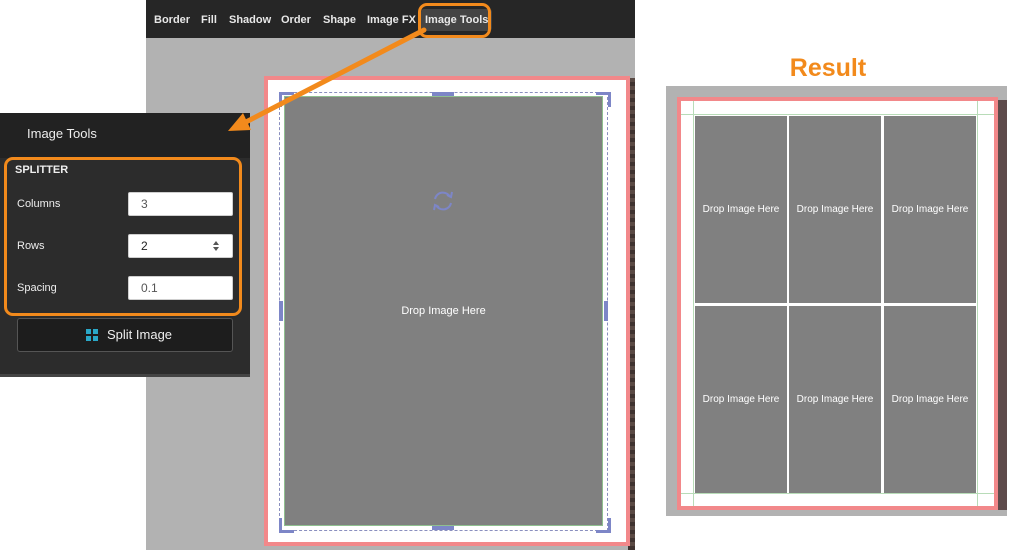  I want to click on toolbar-fill: Fill, so click(209, 19).